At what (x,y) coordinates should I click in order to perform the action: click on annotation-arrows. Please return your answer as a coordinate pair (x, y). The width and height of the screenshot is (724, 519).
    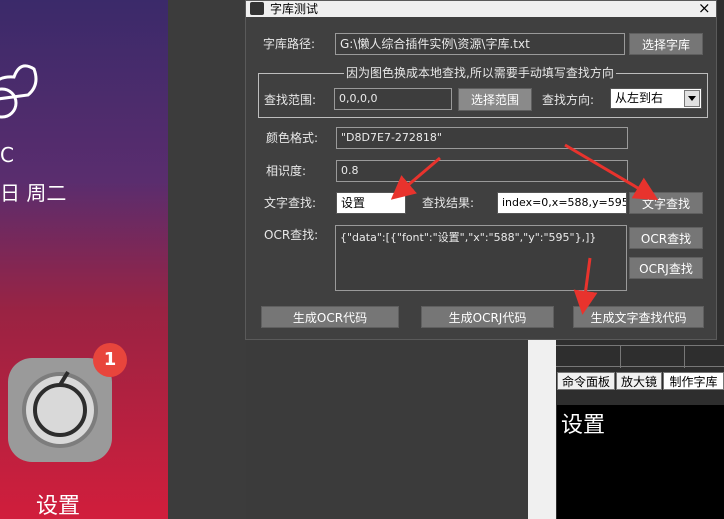
    Looking at the image, I should click on (524, 229).